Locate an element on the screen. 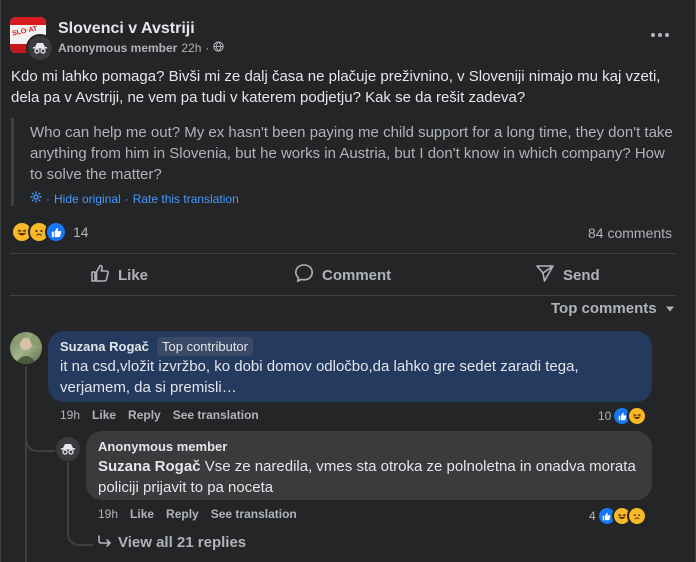 The image size is (696, 562). comment-reaction-count: 4 is located at coordinates (592, 516).